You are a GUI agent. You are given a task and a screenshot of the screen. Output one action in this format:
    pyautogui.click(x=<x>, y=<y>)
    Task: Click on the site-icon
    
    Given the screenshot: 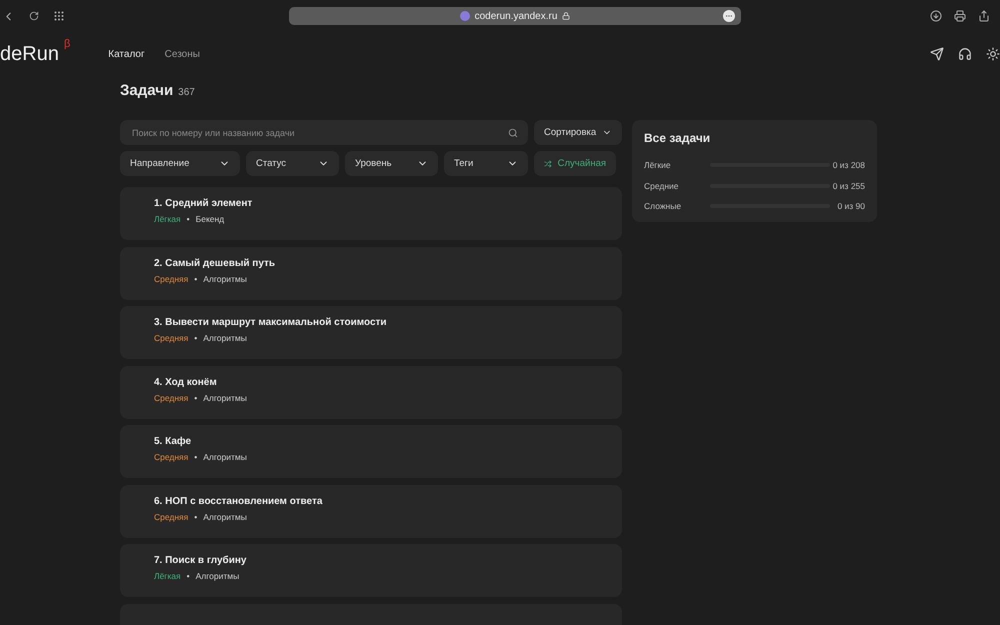 What is the action you would take?
    pyautogui.click(x=465, y=16)
    